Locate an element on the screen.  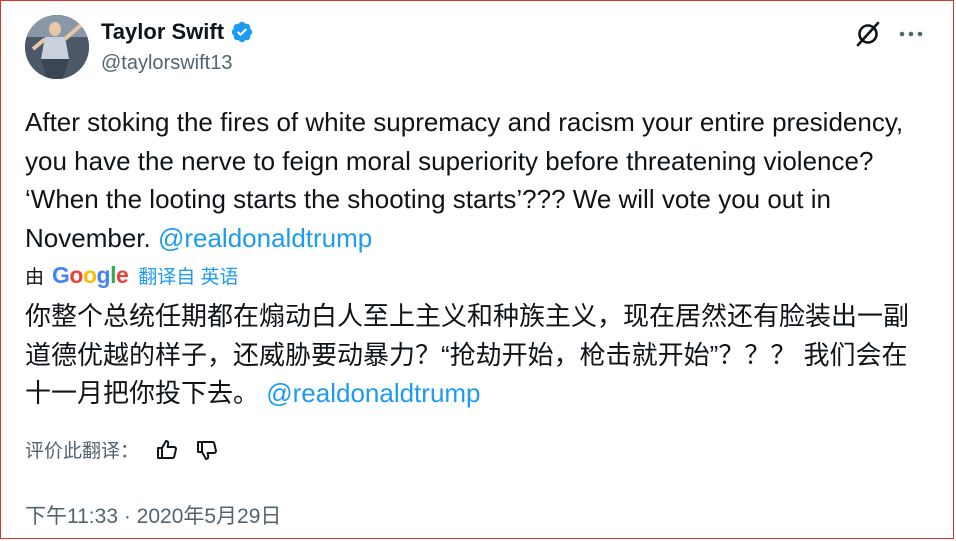
display-name: Taylor Swift is located at coordinates (162, 32).